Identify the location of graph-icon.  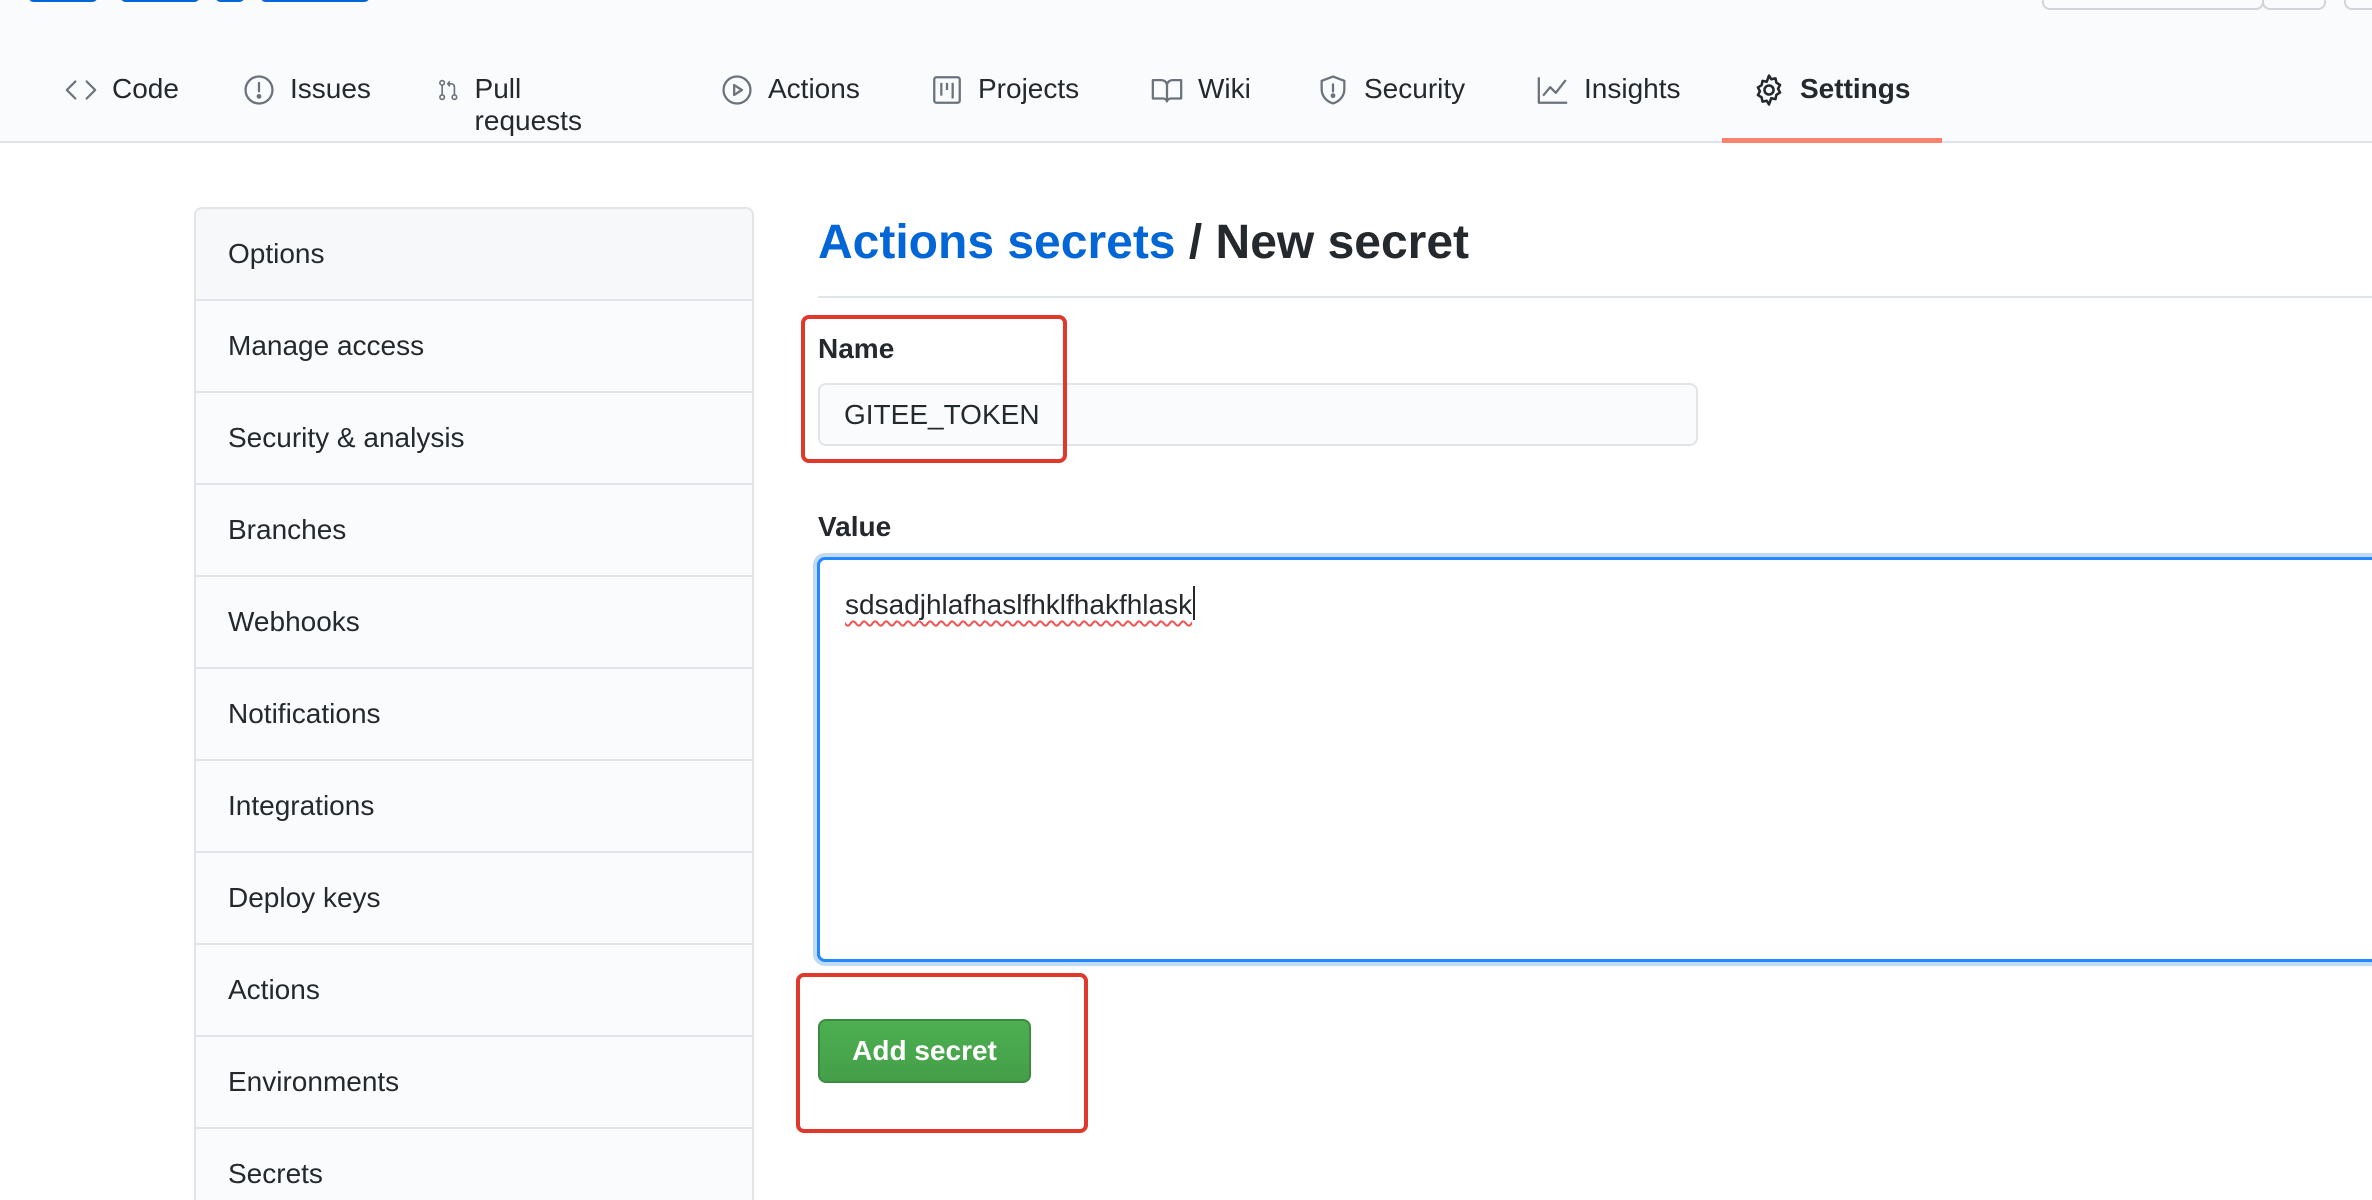
(1552, 90).